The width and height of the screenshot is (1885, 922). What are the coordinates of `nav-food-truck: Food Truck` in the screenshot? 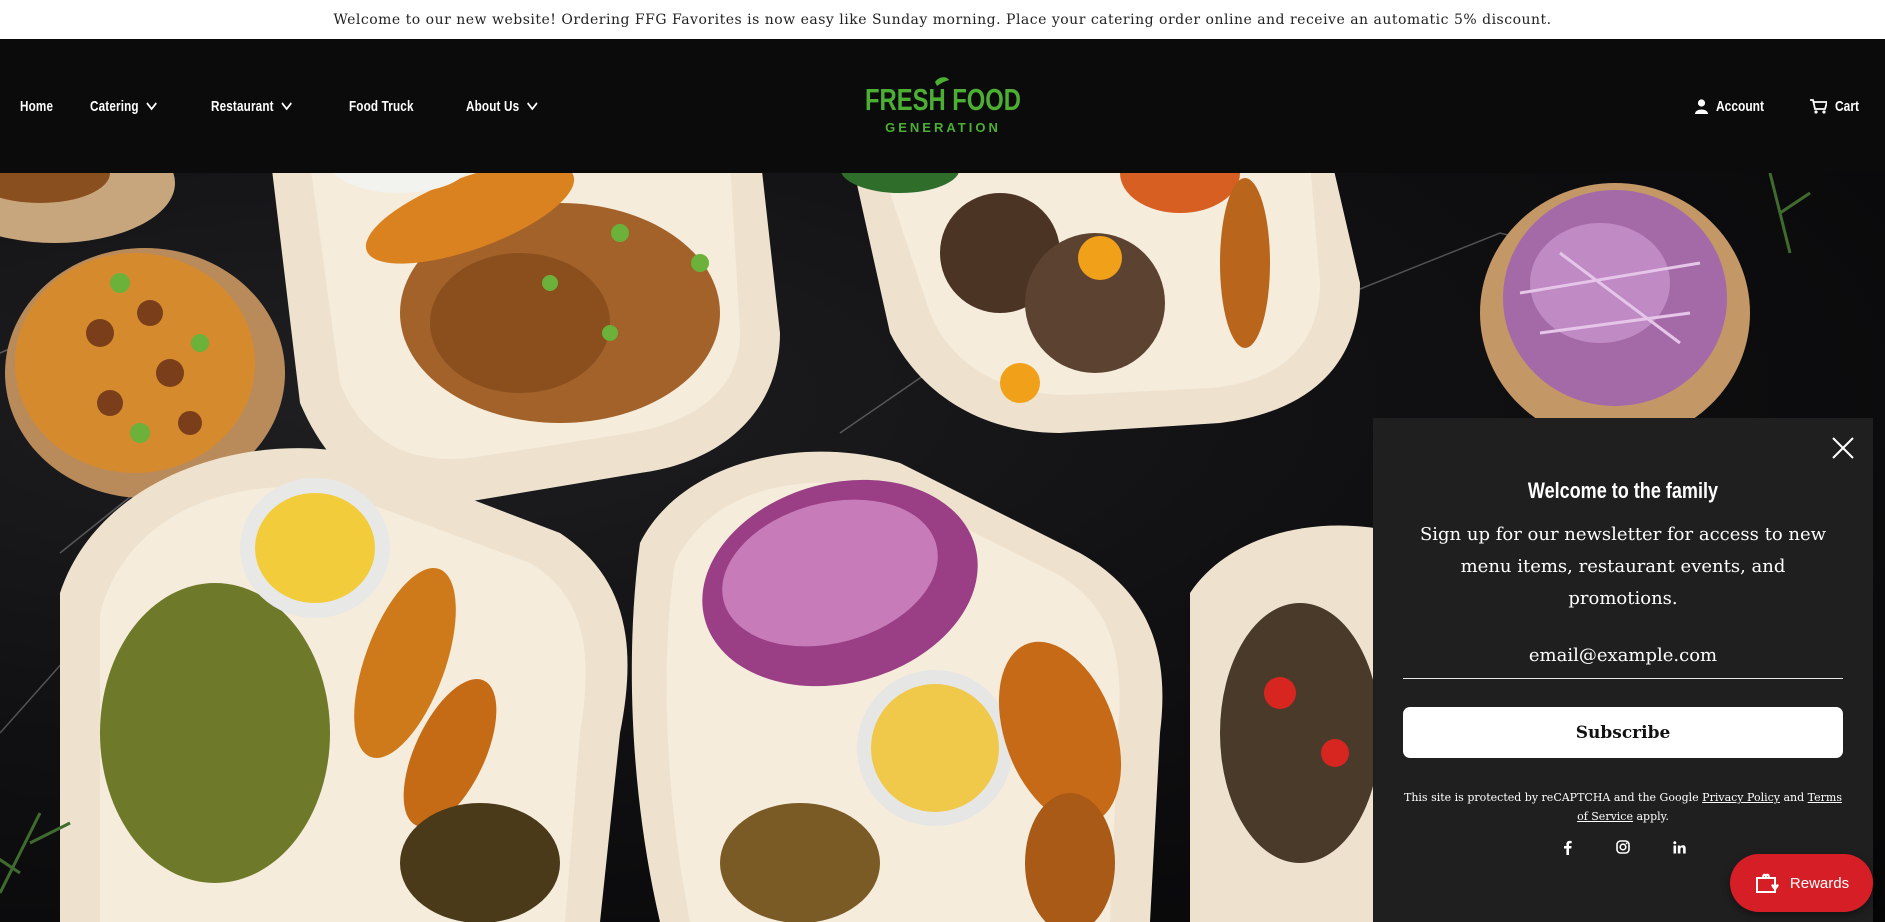 It's located at (381, 106).